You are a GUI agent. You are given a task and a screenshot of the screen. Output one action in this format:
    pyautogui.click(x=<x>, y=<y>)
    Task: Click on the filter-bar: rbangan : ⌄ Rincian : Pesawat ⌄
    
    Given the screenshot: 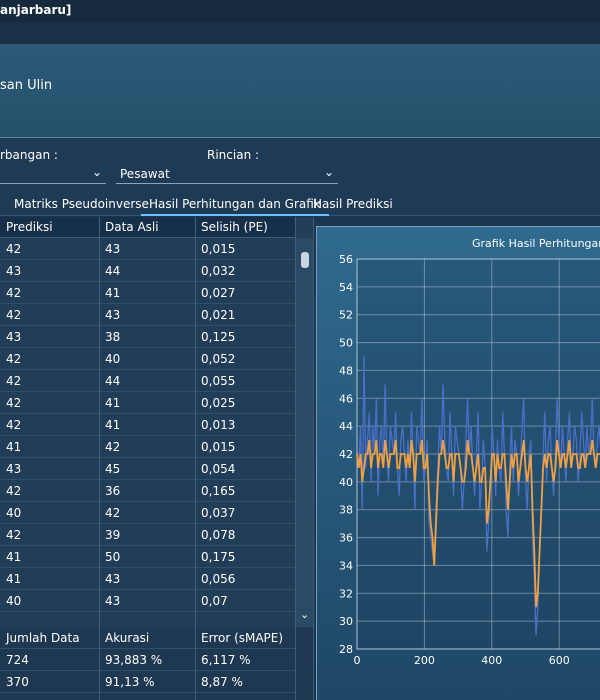 What is the action you would take?
    pyautogui.click(x=300, y=166)
    